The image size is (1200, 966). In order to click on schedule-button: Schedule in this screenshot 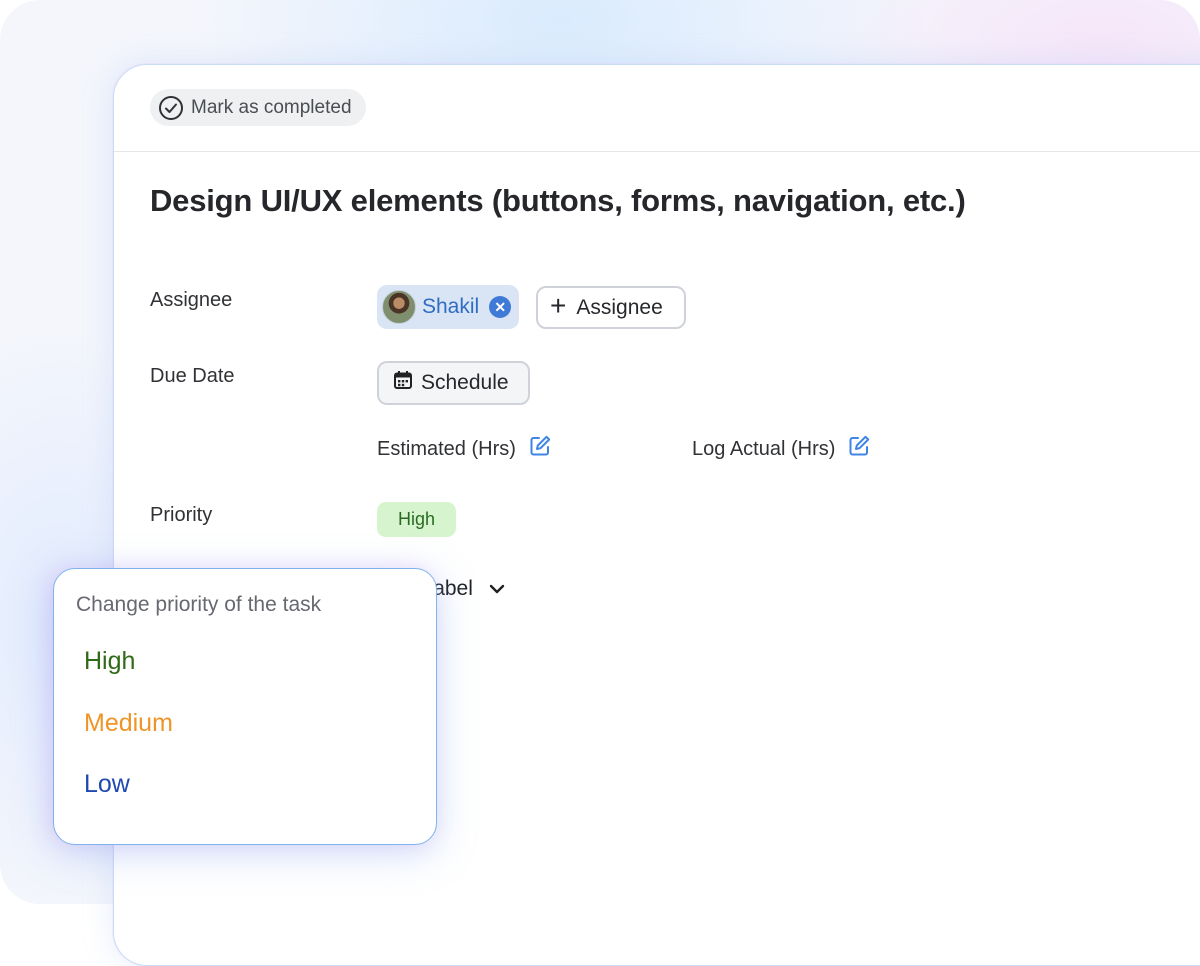, I will do `click(453, 383)`.